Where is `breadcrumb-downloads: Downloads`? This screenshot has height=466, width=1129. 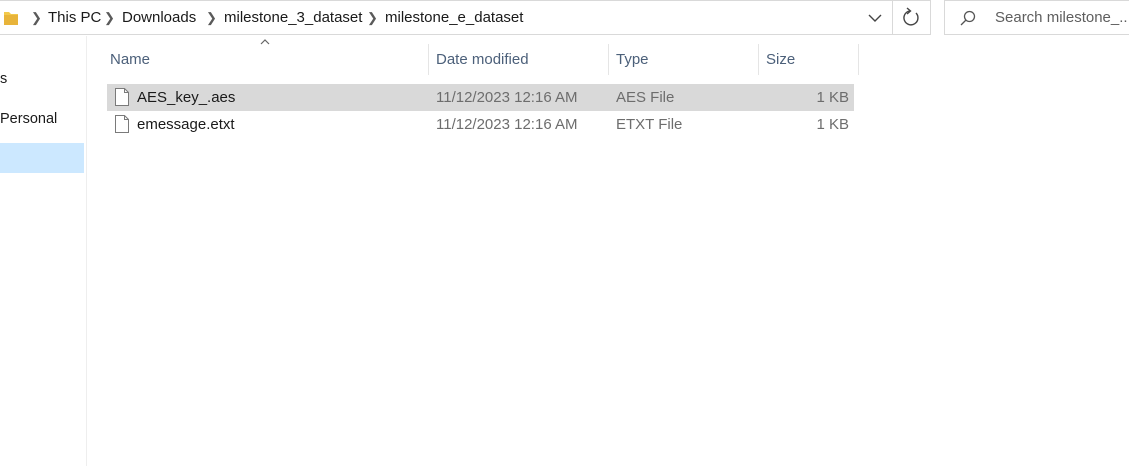 breadcrumb-downloads: Downloads is located at coordinates (159, 18).